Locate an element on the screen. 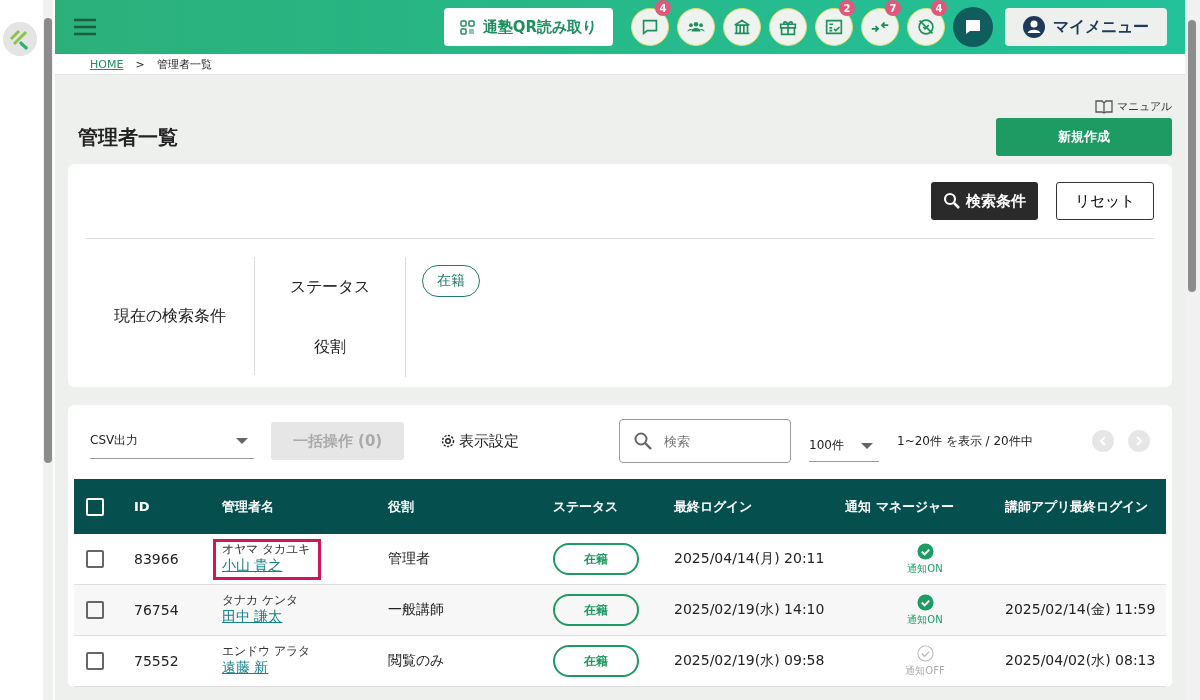  column-header: ステータス is located at coordinates (585, 506).